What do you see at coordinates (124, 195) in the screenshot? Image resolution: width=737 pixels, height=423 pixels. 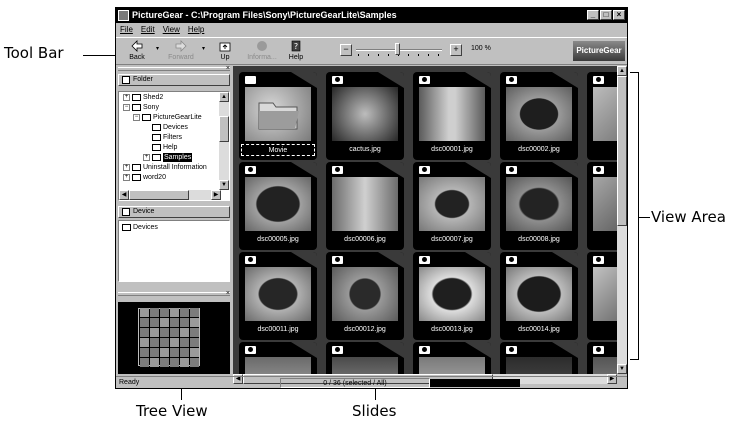 I see `scroll-left-icon: ◀` at bounding box center [124, 195].